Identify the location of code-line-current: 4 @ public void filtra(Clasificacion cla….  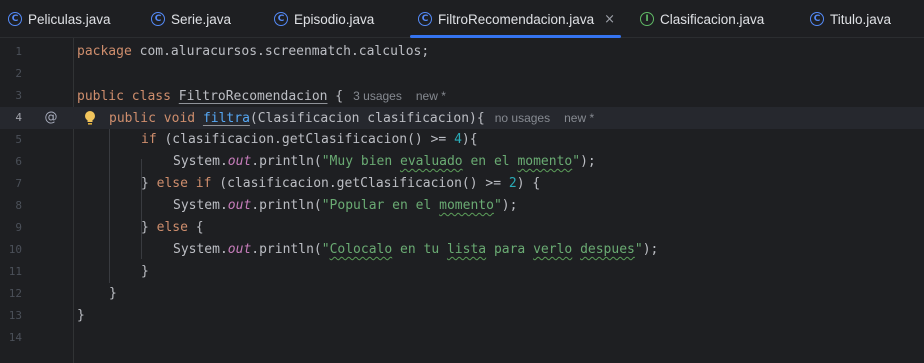
(462, 118).